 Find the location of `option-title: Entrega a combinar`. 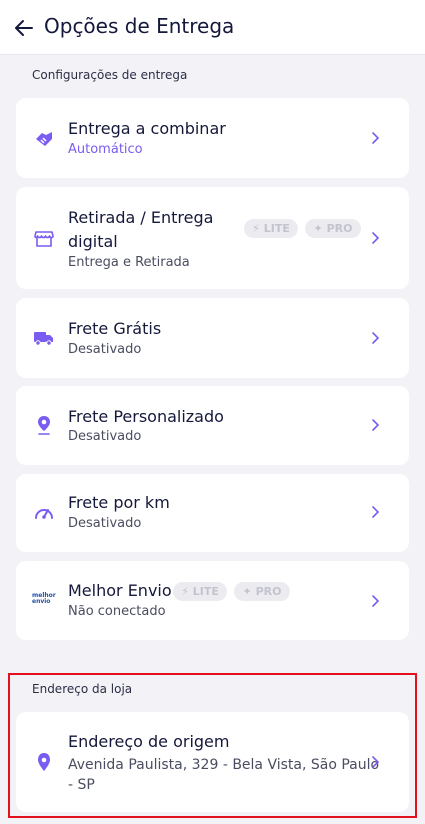

option-title: Entrega a combinar is located at coordinates (147, 128).